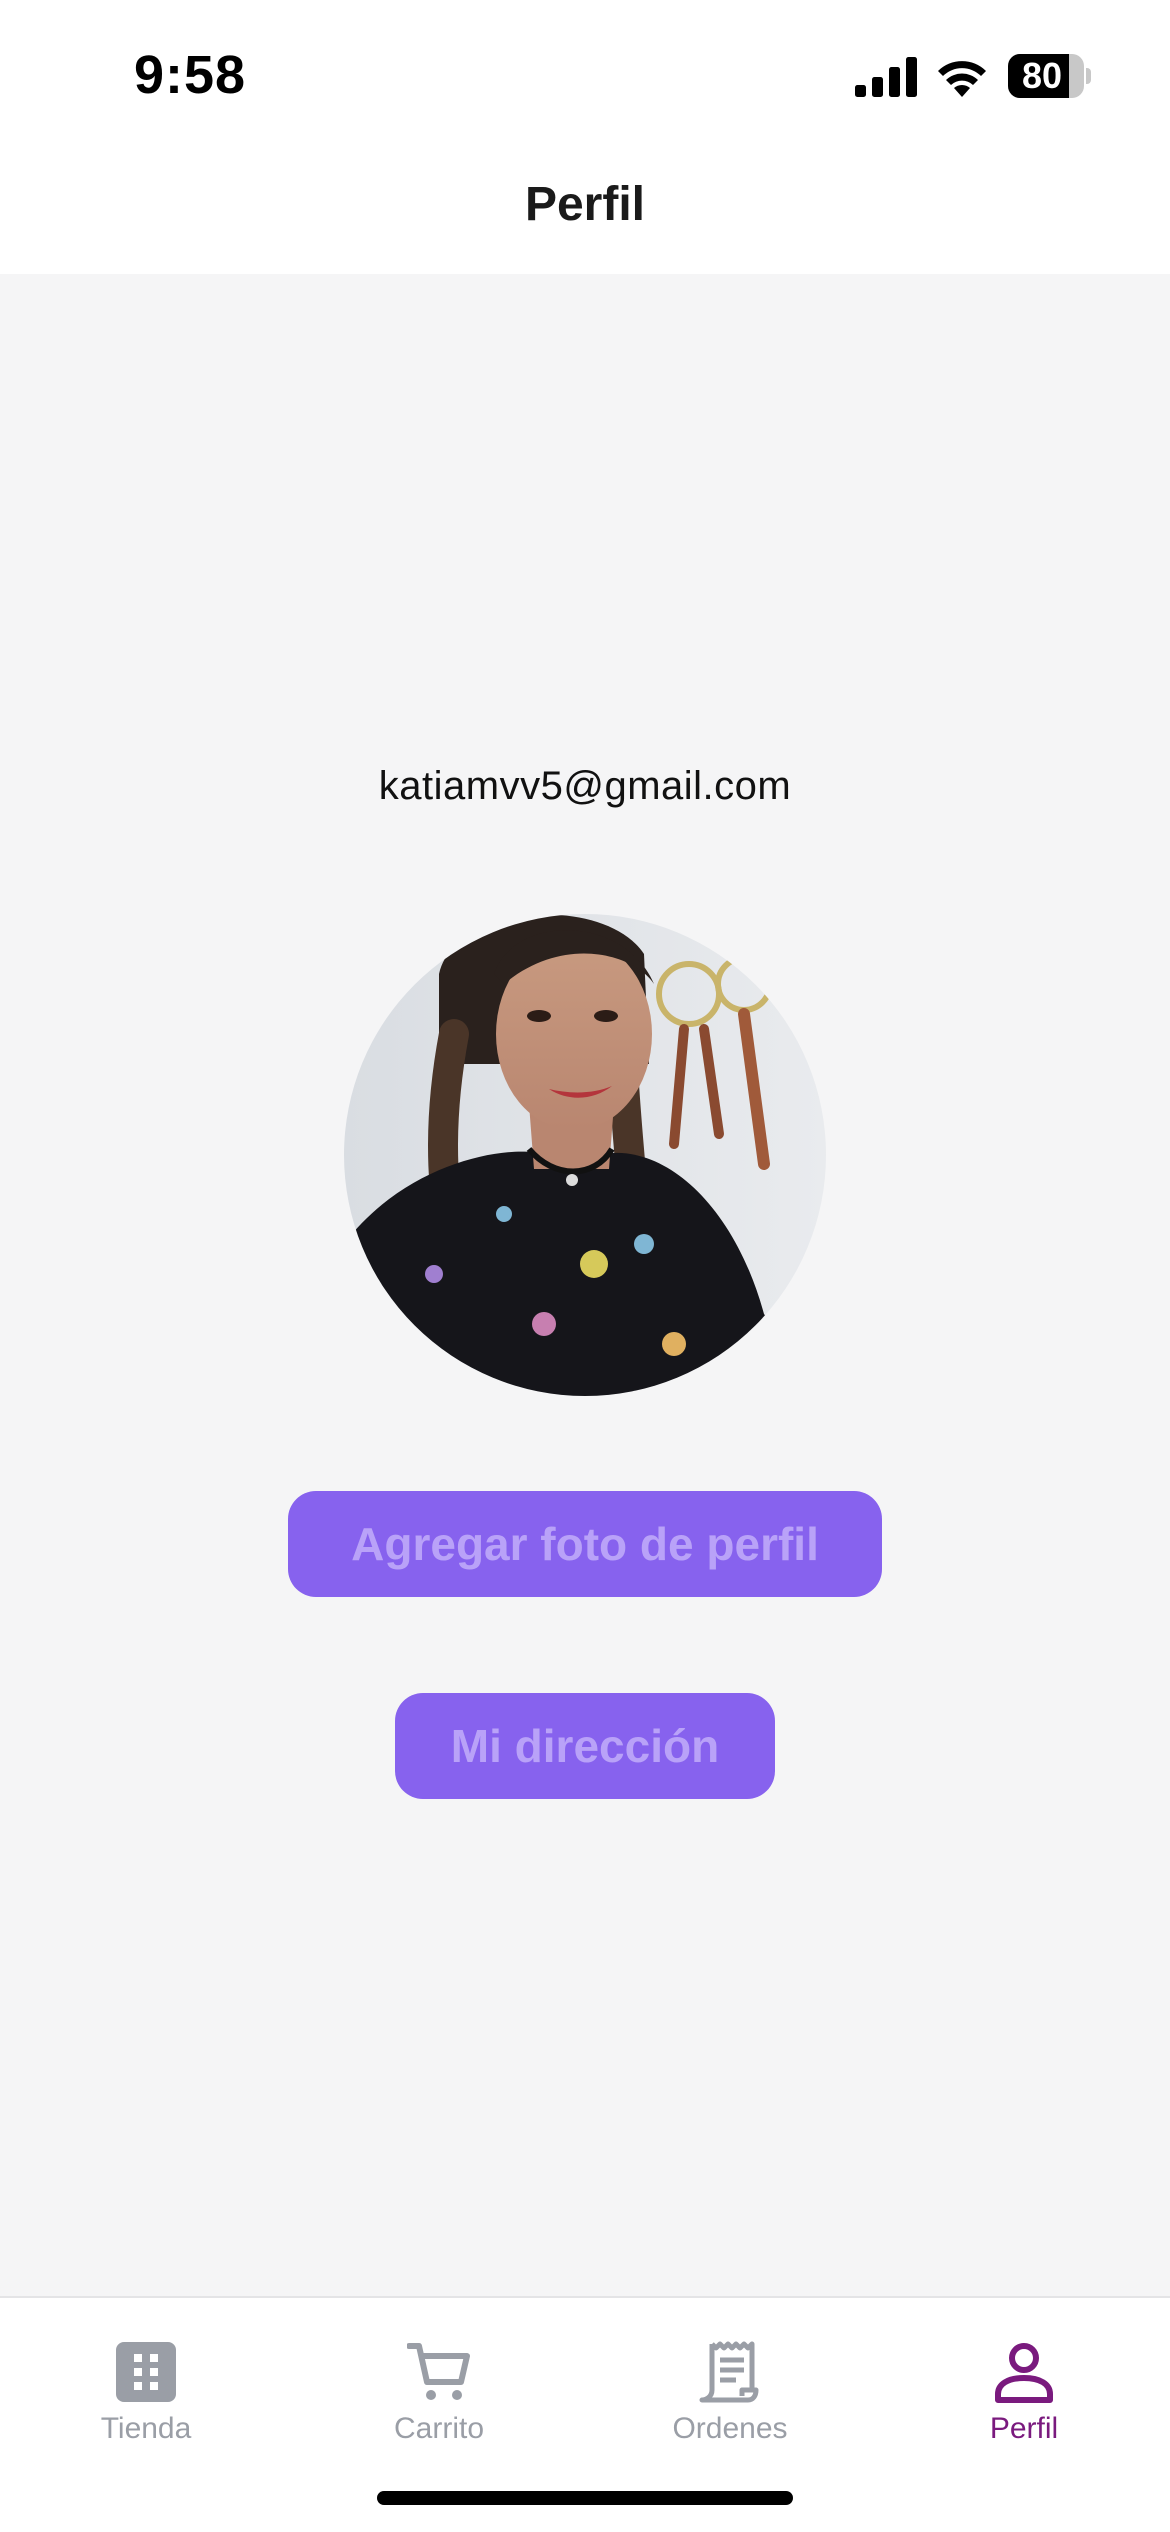 This screenshot has height=2532, width=1170. Describe the element at coordinates (886, 77) in the screenshot. I see `signal-icon` at that location.